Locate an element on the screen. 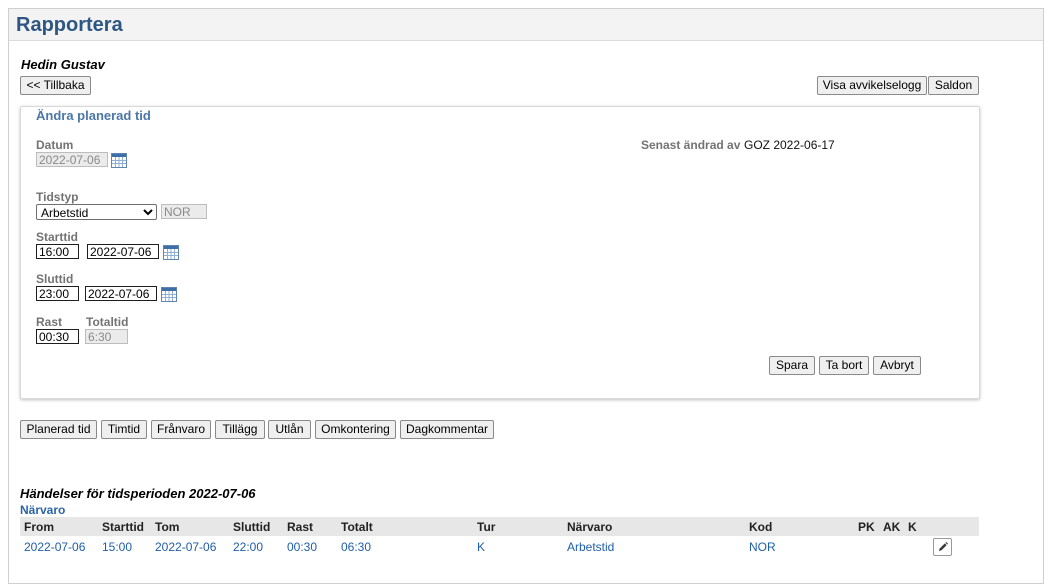  deviation-log-button: Visa avvikelselogg is located at coordinates (872, 85).